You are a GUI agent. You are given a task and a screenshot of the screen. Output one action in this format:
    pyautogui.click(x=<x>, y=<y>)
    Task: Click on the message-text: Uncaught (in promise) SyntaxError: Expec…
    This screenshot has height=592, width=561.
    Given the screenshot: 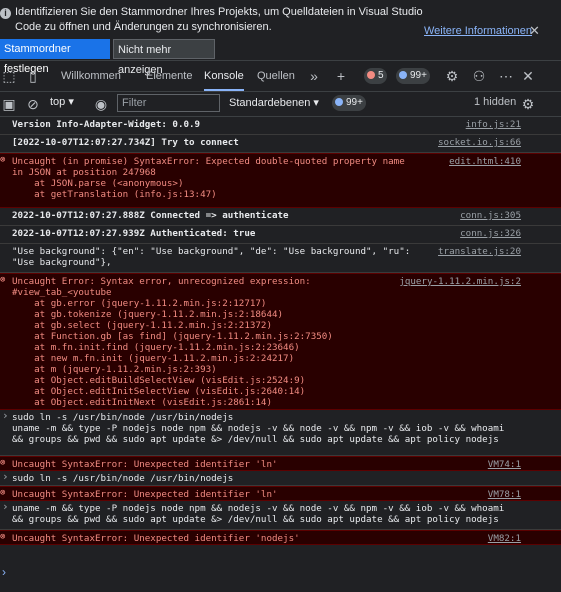 What is the action you would take?
    pyautogui.click(x=208, y=178)
    